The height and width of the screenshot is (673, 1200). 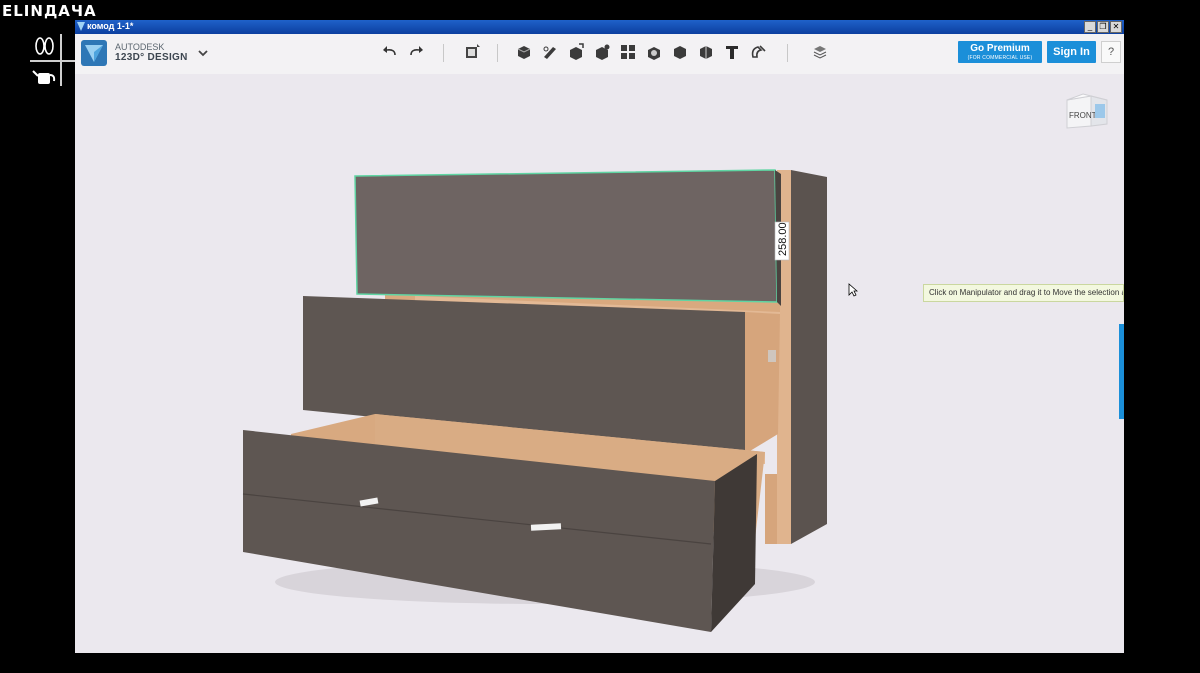 I want to click on dimension-indicator: 258.00, so click(x=782, y=241).